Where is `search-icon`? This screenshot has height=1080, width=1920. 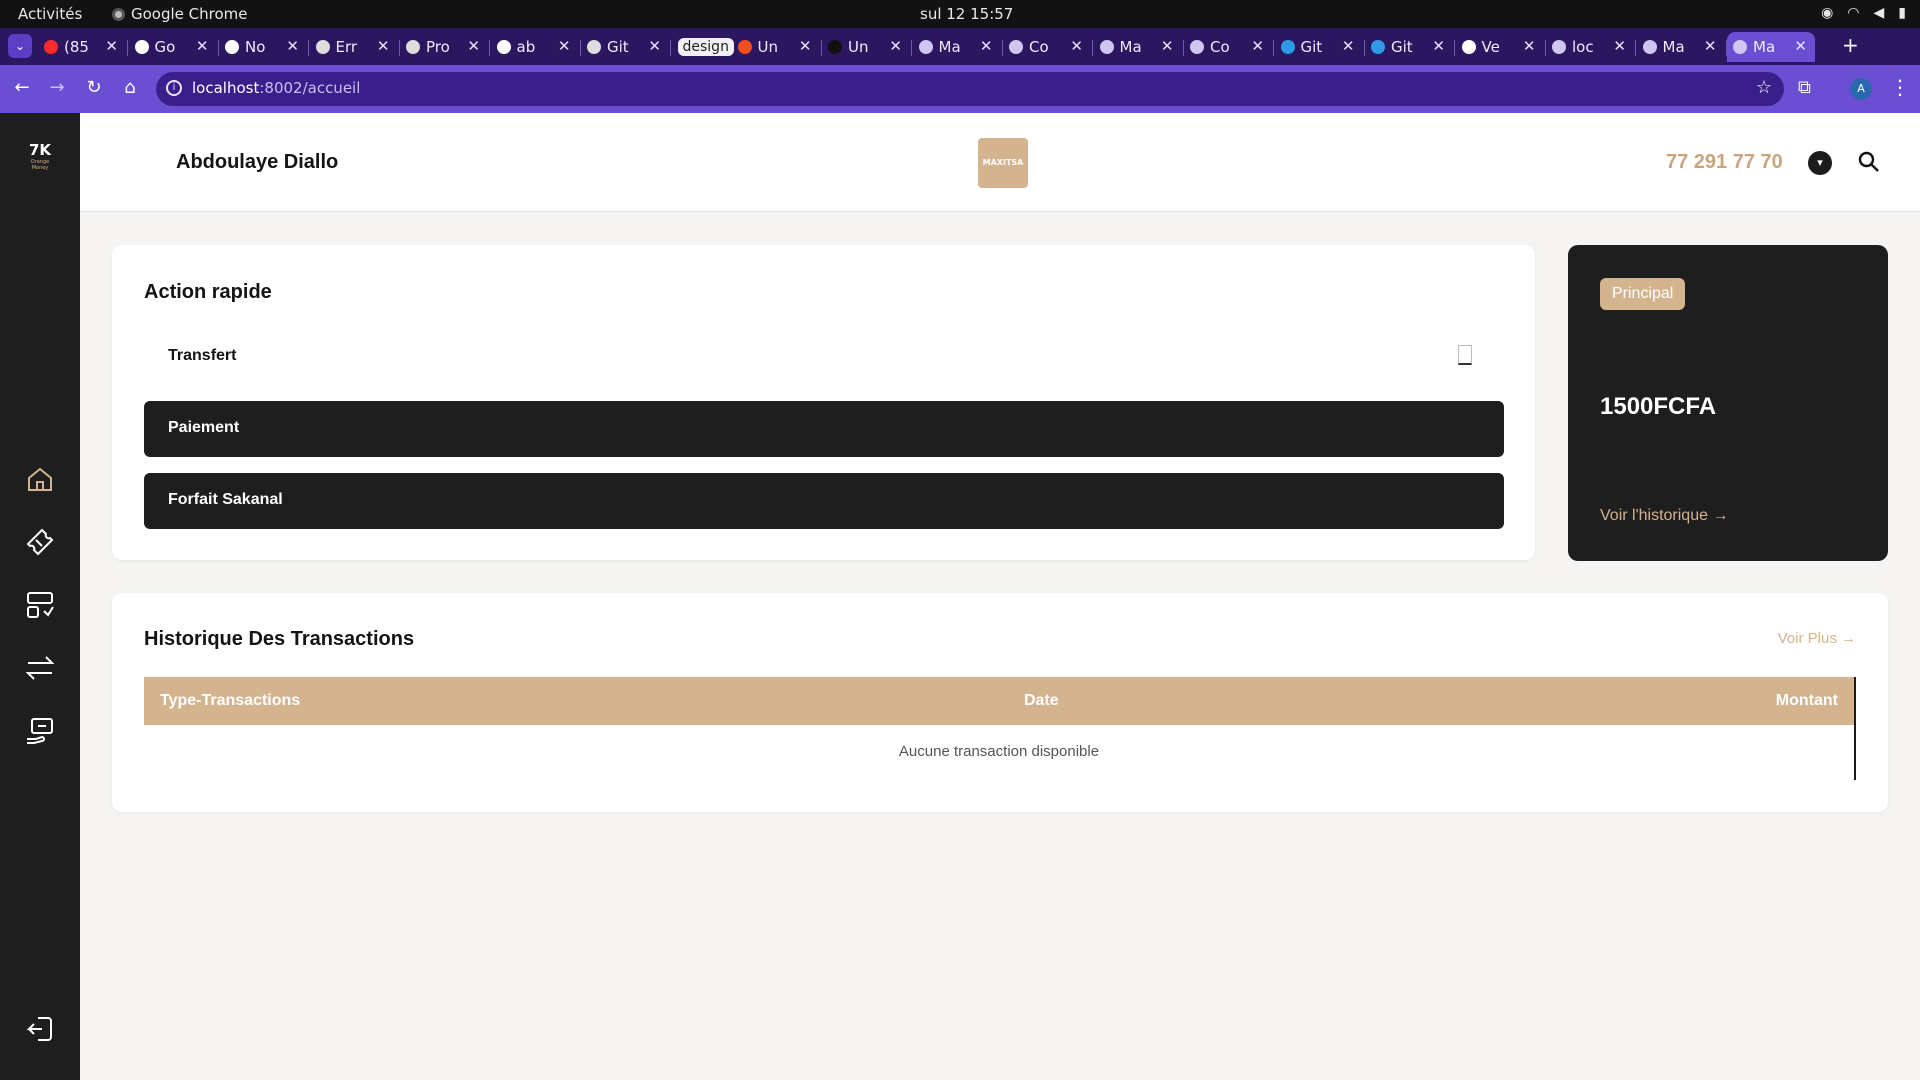
search-icon is located at coordinates (1869, 162).